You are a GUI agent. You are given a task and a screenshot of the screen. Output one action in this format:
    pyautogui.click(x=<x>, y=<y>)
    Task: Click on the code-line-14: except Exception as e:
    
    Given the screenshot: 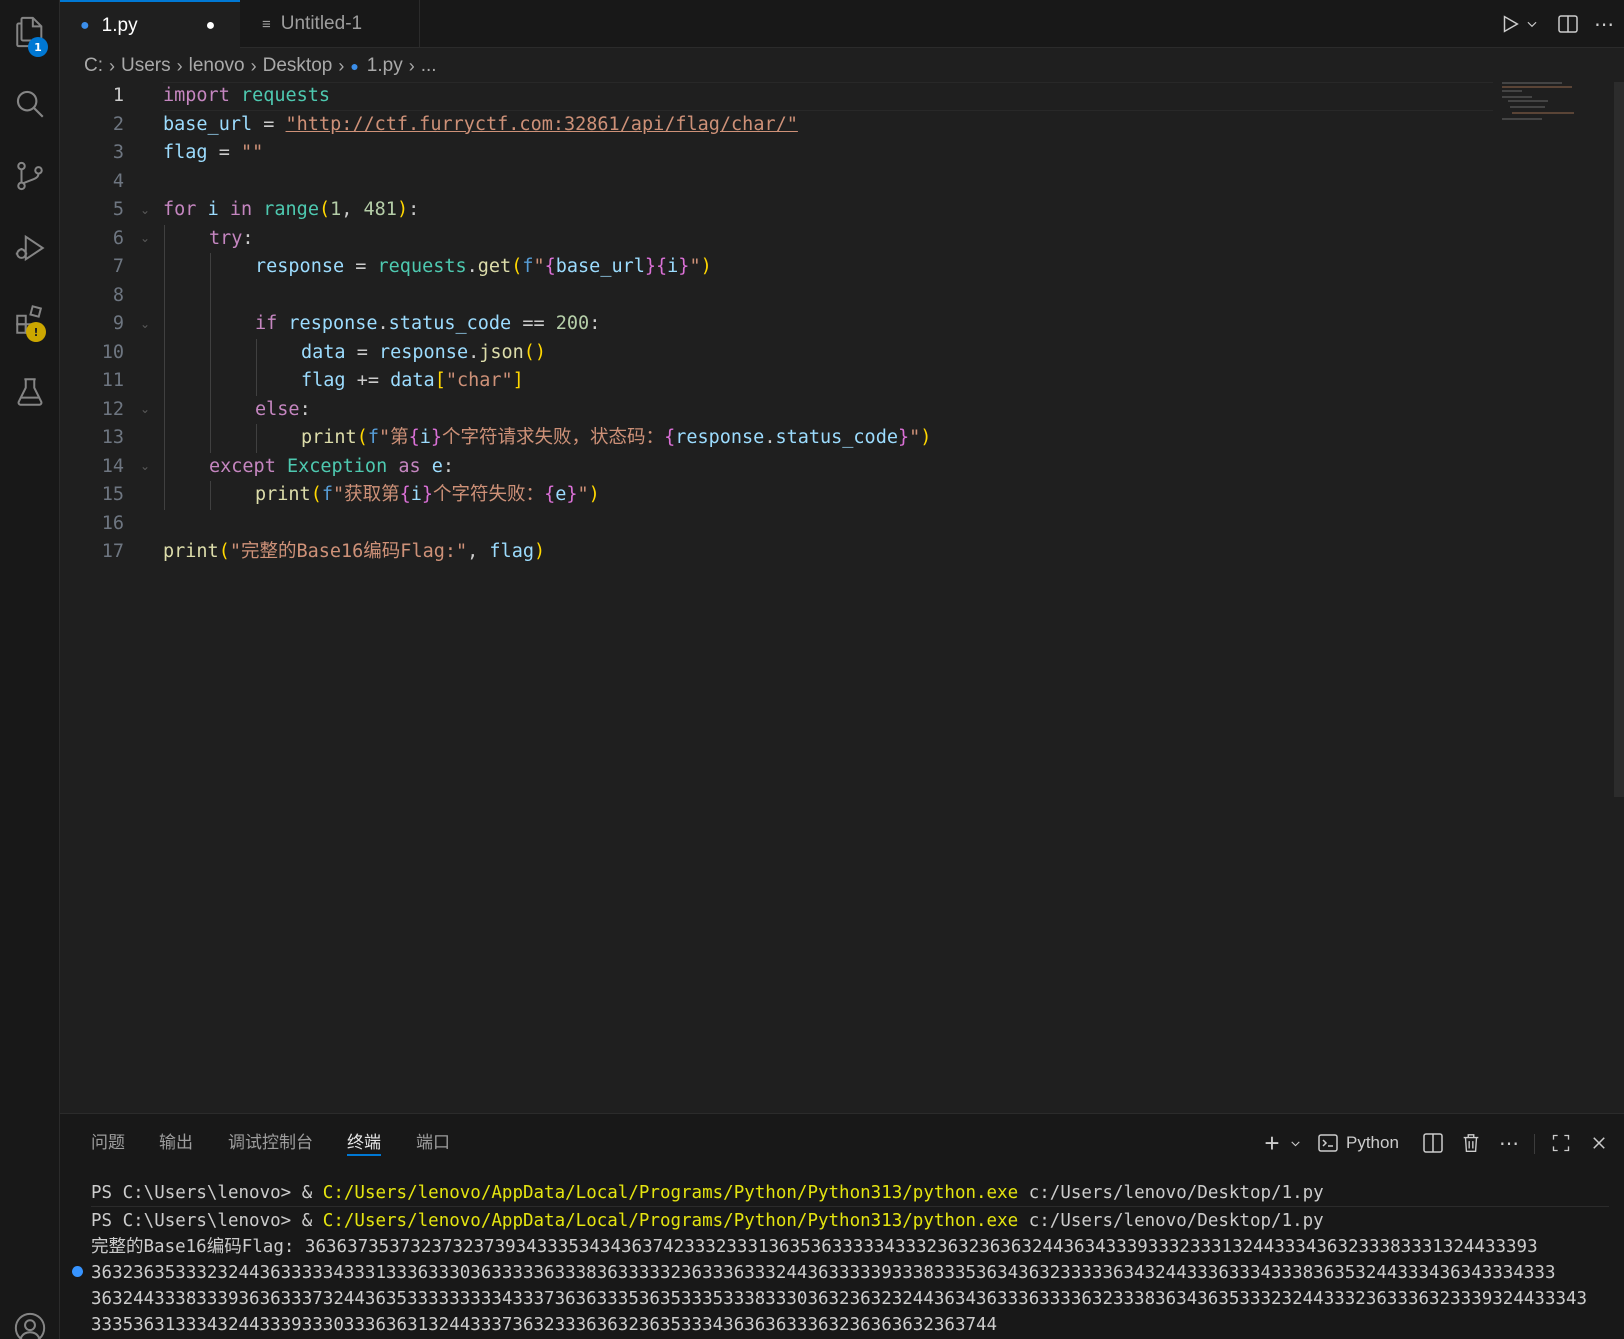 What is the action you would take?
    pyautogui.click(x=331, y=467)
    